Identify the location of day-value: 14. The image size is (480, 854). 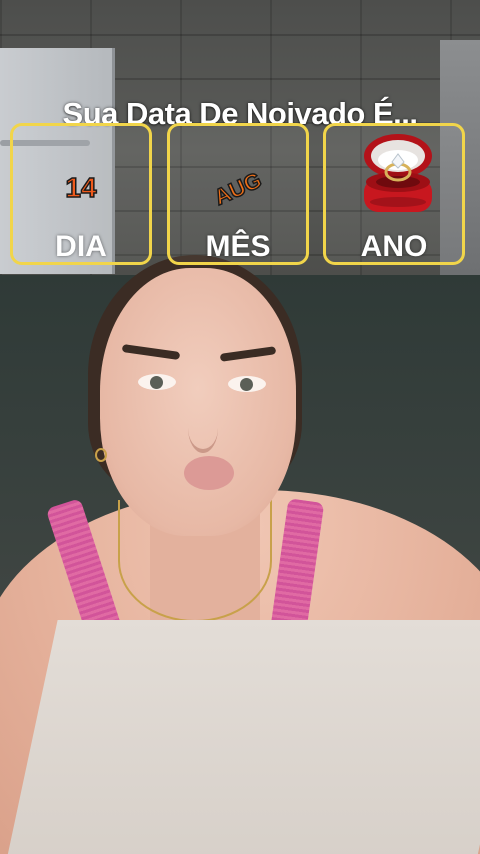
(81, 187).